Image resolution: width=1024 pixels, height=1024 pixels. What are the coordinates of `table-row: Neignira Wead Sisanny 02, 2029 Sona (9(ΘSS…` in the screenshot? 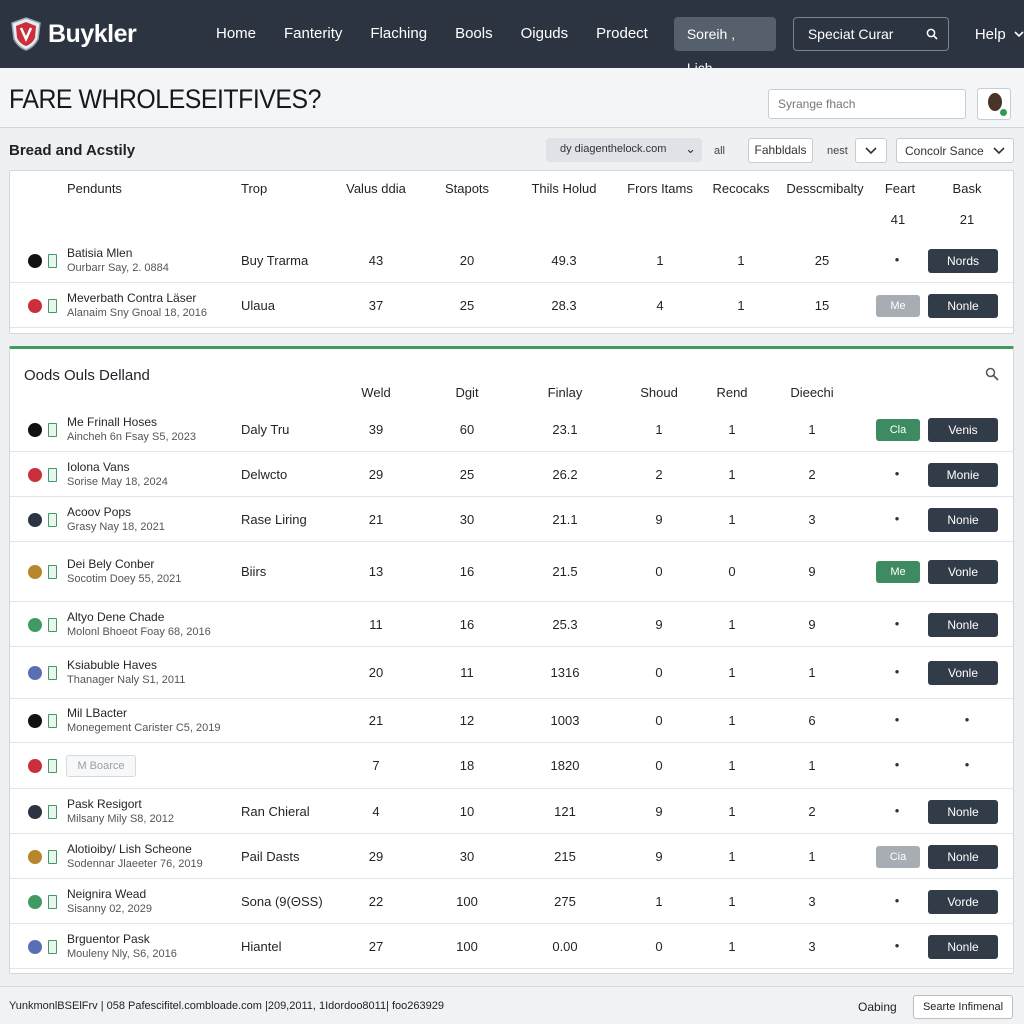 It's located at (511, 901).